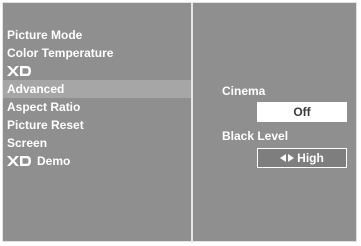  What do you see at coordinates (310, 158) in the screenshot?
I see `black-level-value: High` at bounding box center [310, 158].